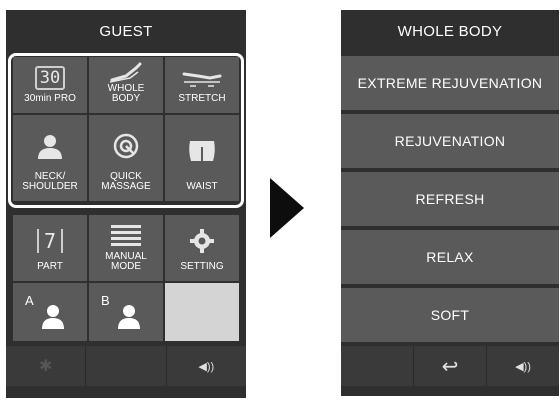  Describe the element at coordinates (202, 148) in the screenshot. I see `waist-icon` at that location.